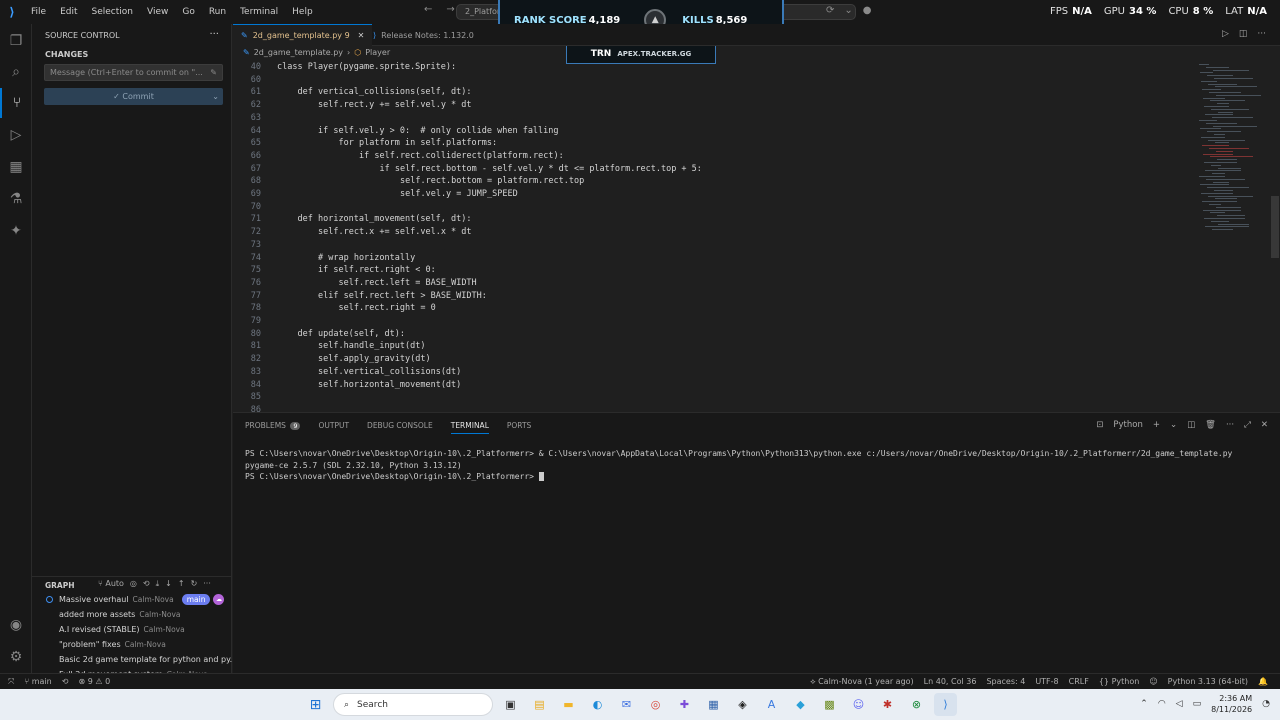 This screenshot has width=1280, height=720. What do you see at coordinates (213, 72) in the screenshot?
I see `sparkle-icon: ✎` at bounding box center [213, 72].